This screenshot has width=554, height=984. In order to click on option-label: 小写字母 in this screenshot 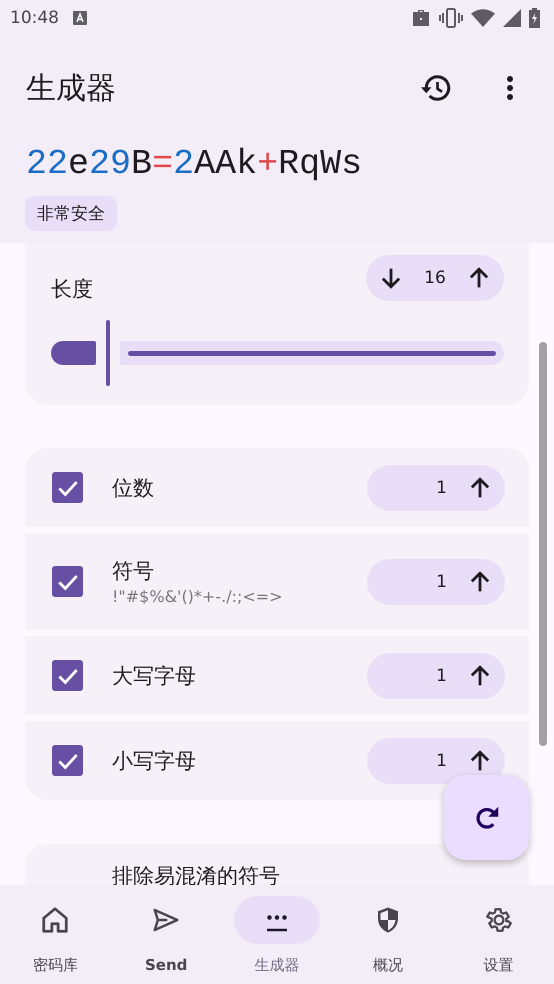, I will do `click(154, 761)`.